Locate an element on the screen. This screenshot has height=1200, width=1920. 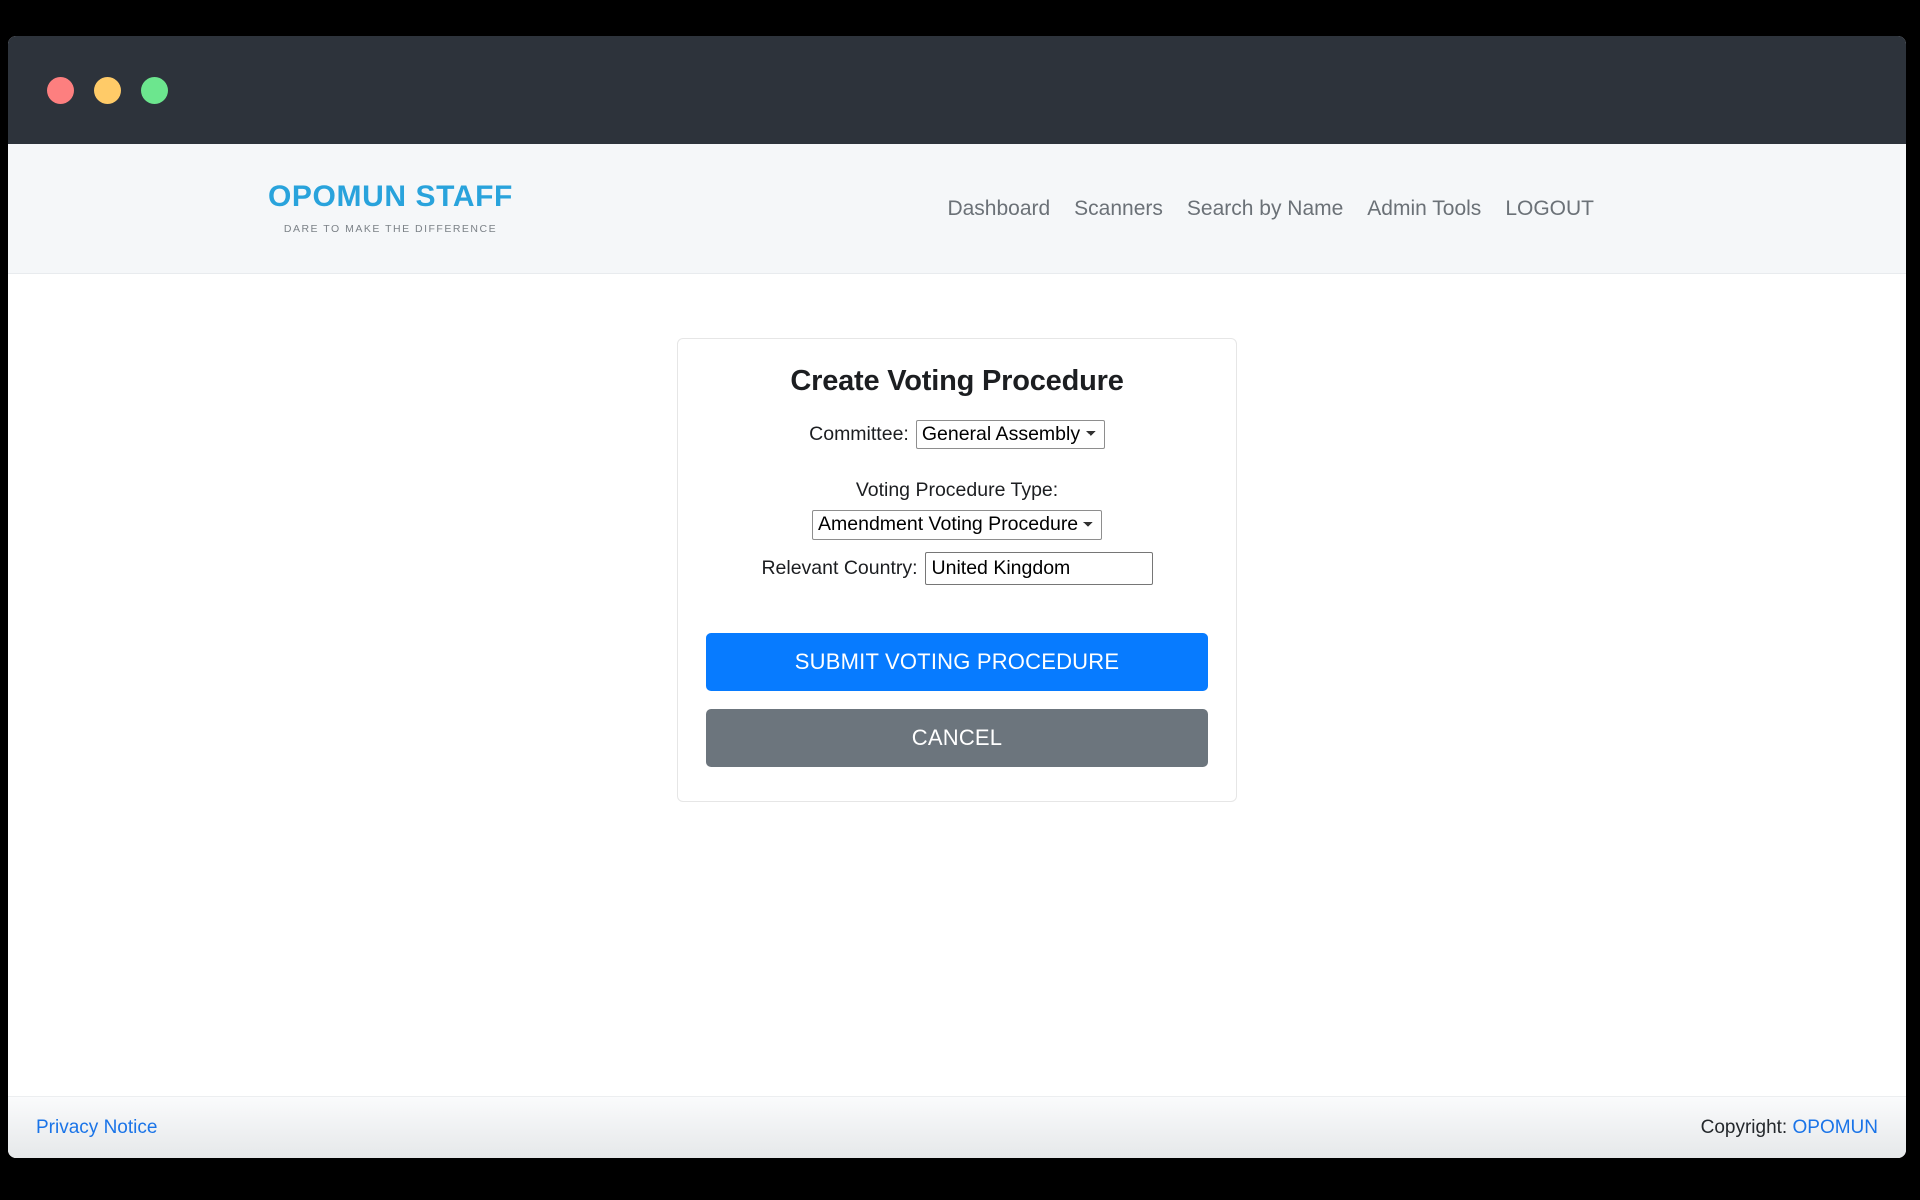
submit-voting-procedure-button: SUBMIT VOTING PROCEDURE is located at coordinates (957, 661).